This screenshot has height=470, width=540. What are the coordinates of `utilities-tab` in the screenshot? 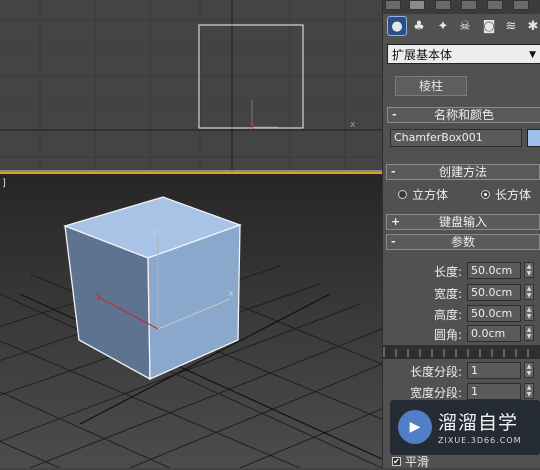 It's located at (521, 5).